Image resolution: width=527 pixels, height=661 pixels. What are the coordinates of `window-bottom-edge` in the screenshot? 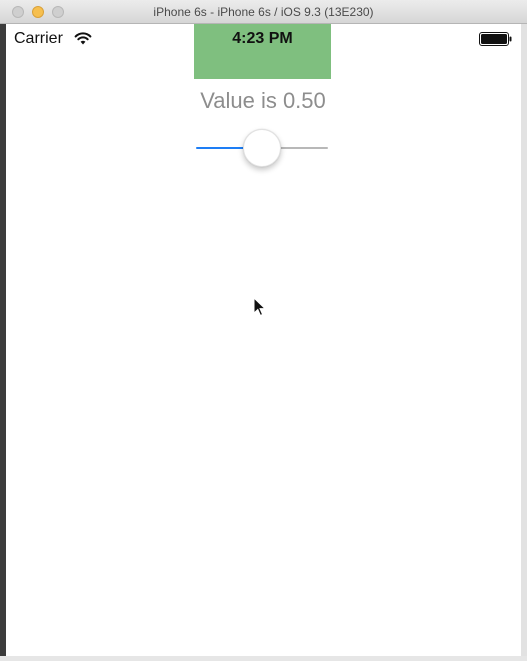 It's located at (263, 658).